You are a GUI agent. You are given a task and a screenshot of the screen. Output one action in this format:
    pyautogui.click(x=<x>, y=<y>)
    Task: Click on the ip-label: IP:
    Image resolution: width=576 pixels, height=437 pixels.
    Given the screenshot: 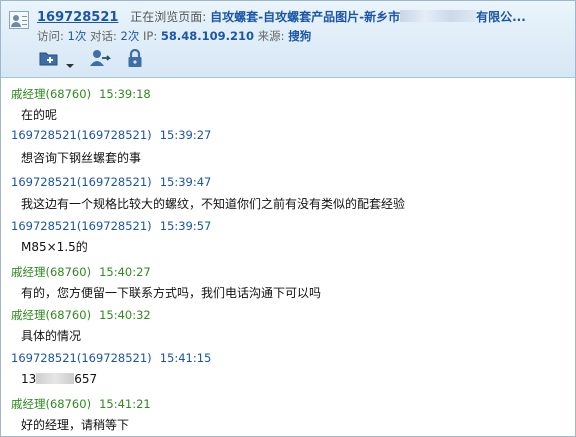 What is the action you would take?
    pyautogui.click(x=150, y=36)
    